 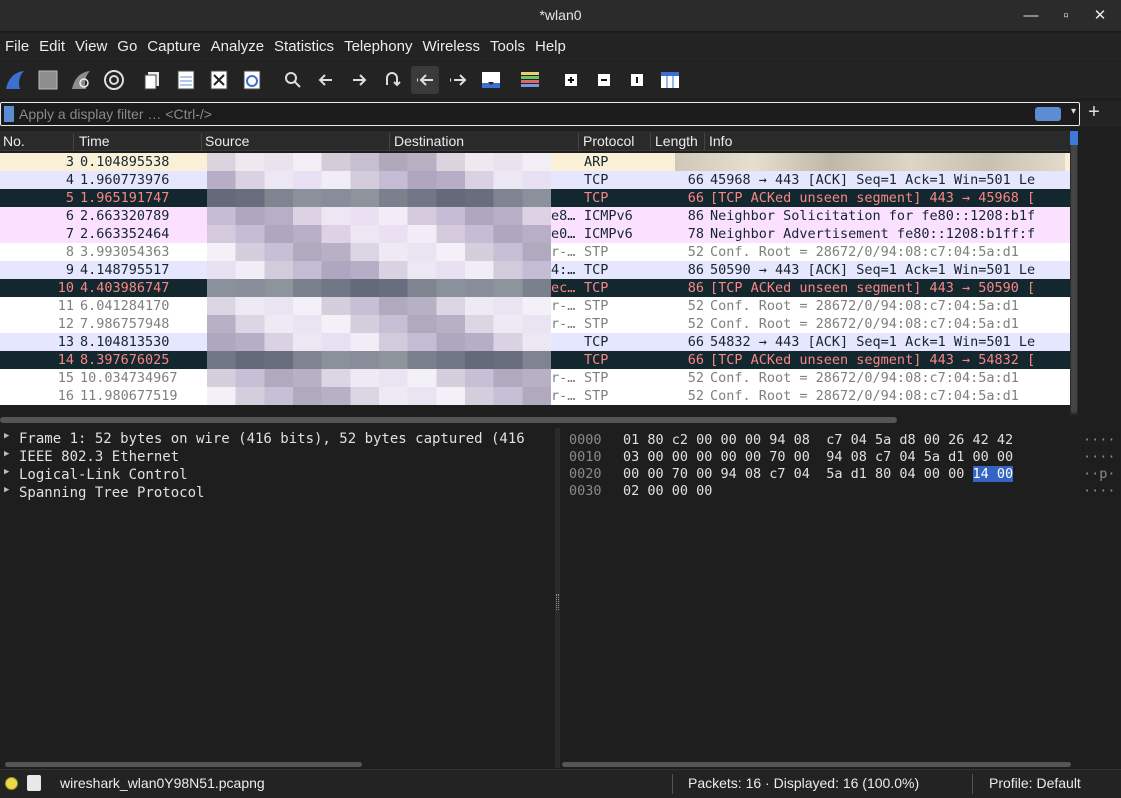 What do you see at coordinates (65, 324) in the screenshot?
I see `packet-number: 12` at bounding box center [65, 324].